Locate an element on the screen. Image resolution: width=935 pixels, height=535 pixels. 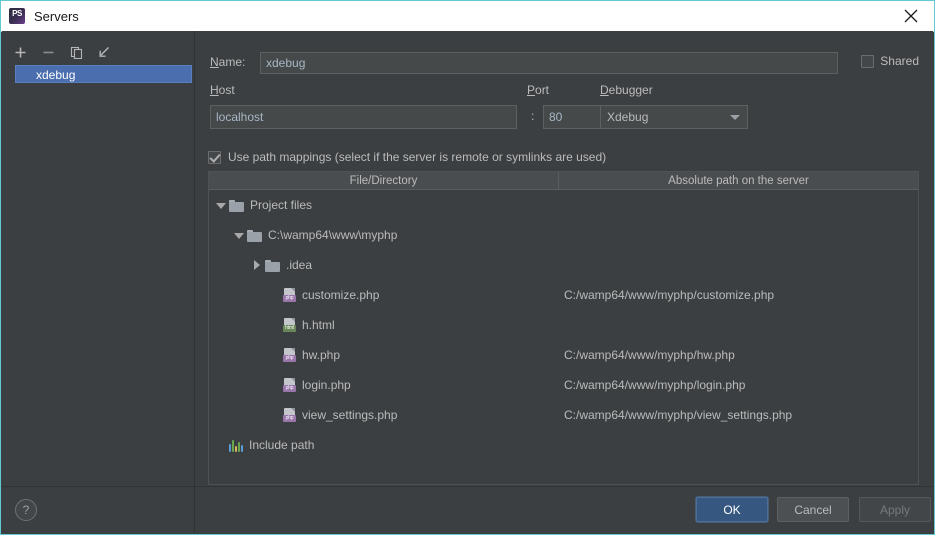
window-title: Servers is located at coordinates (56, 16).